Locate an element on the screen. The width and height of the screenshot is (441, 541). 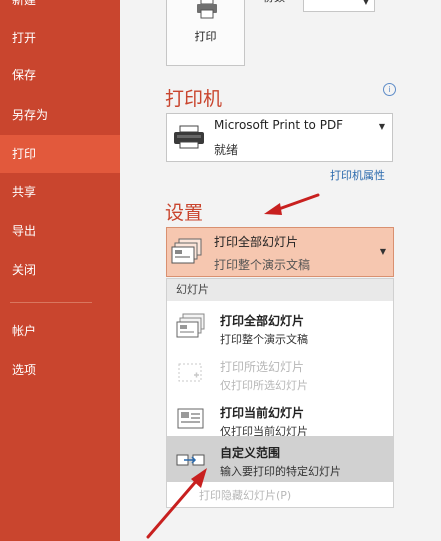
sidebar-item-new: 新建 is located at coordinates (60, 9).